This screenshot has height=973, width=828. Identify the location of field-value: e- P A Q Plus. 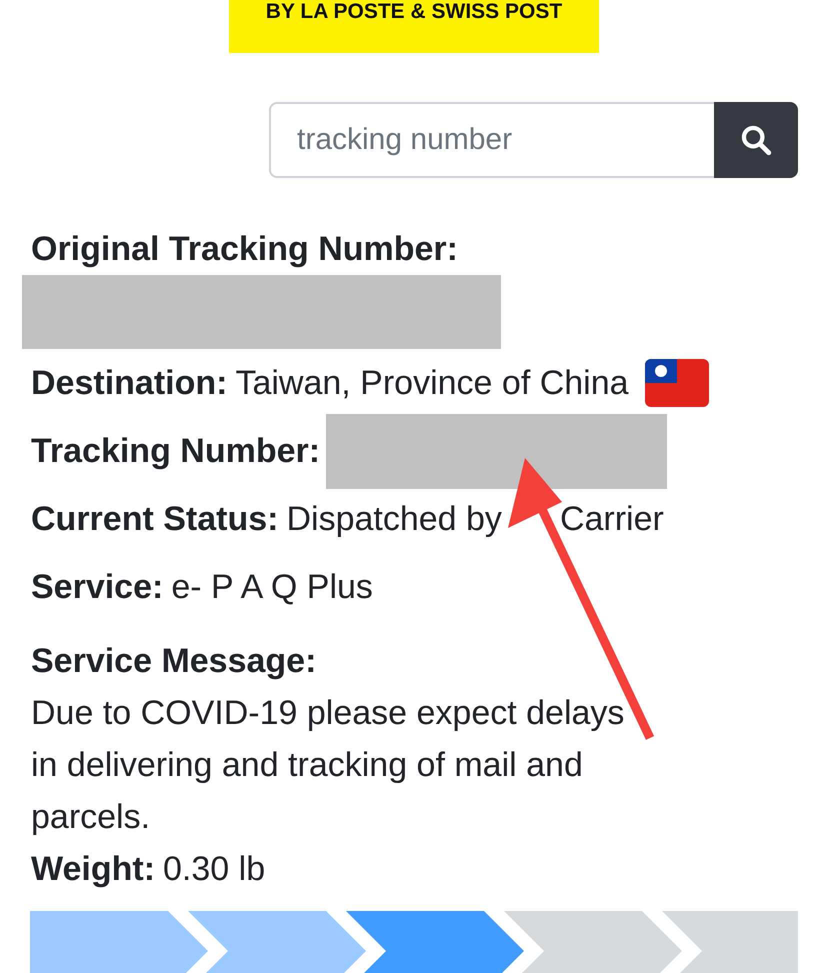
(272, 587).